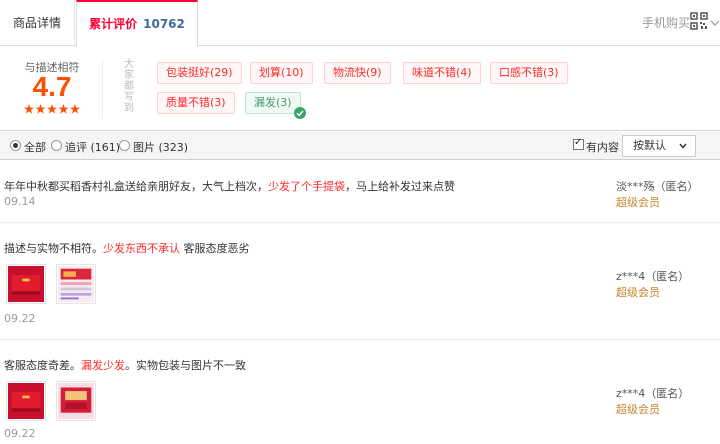 The height and width of the screenshot is (444, 720). Describe the element at coordinates (161, 147) in the screenshot. I see `radio-pictures-label: 图片 (323)` at that location.